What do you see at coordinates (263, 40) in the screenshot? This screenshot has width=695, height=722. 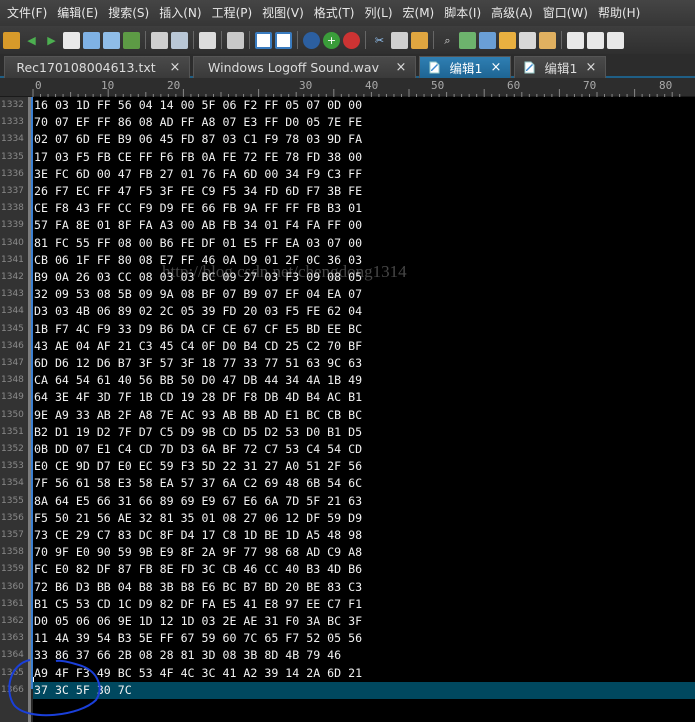 I see `column-mode-icon` at bounding box center [263, 40].